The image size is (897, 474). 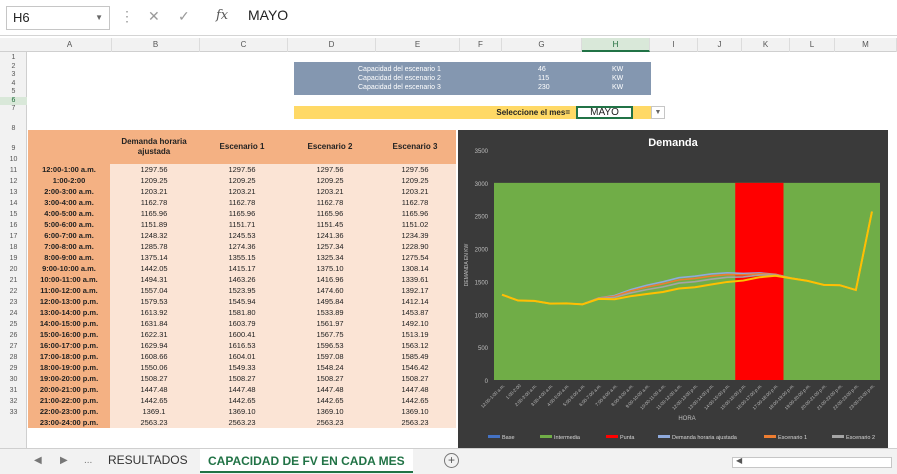 What do you see at coordinates (13, 75) in the screenshot?
I see `row-header-3: 3` at bounding box center [13, 75].